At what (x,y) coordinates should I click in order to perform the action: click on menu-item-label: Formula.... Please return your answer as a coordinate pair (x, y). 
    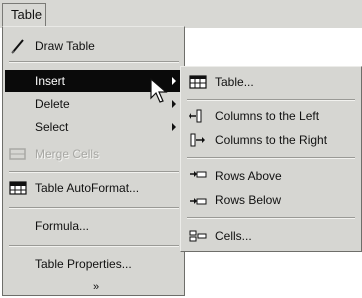
    Looking at the image, I should click on (62, 226).